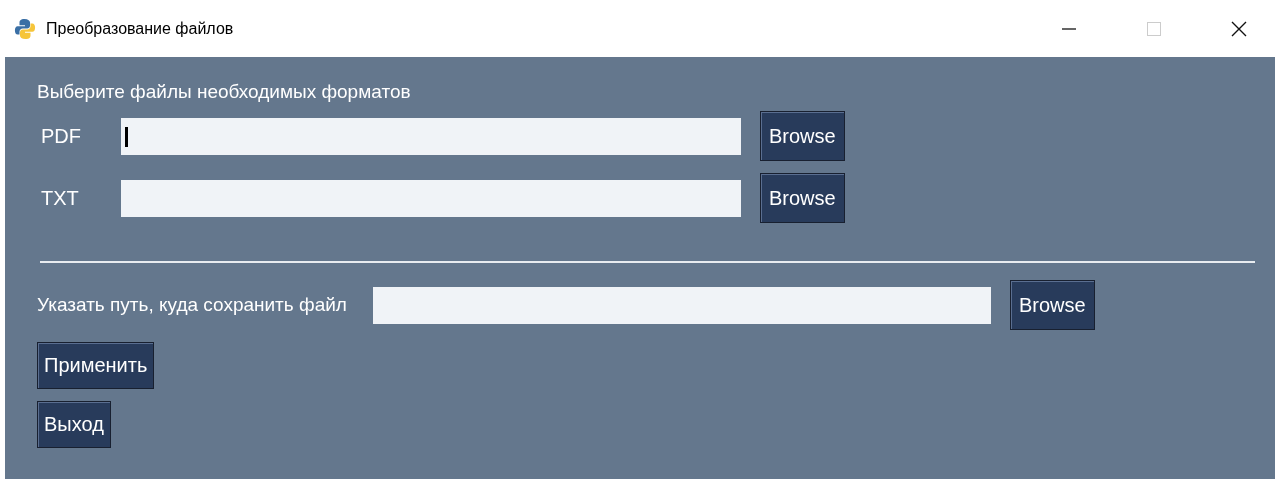 This screenshot has height=479, width=1281. Describe the element at coordinates (60, 198) in the screenshot. I see `format-label: TXT` at that location.